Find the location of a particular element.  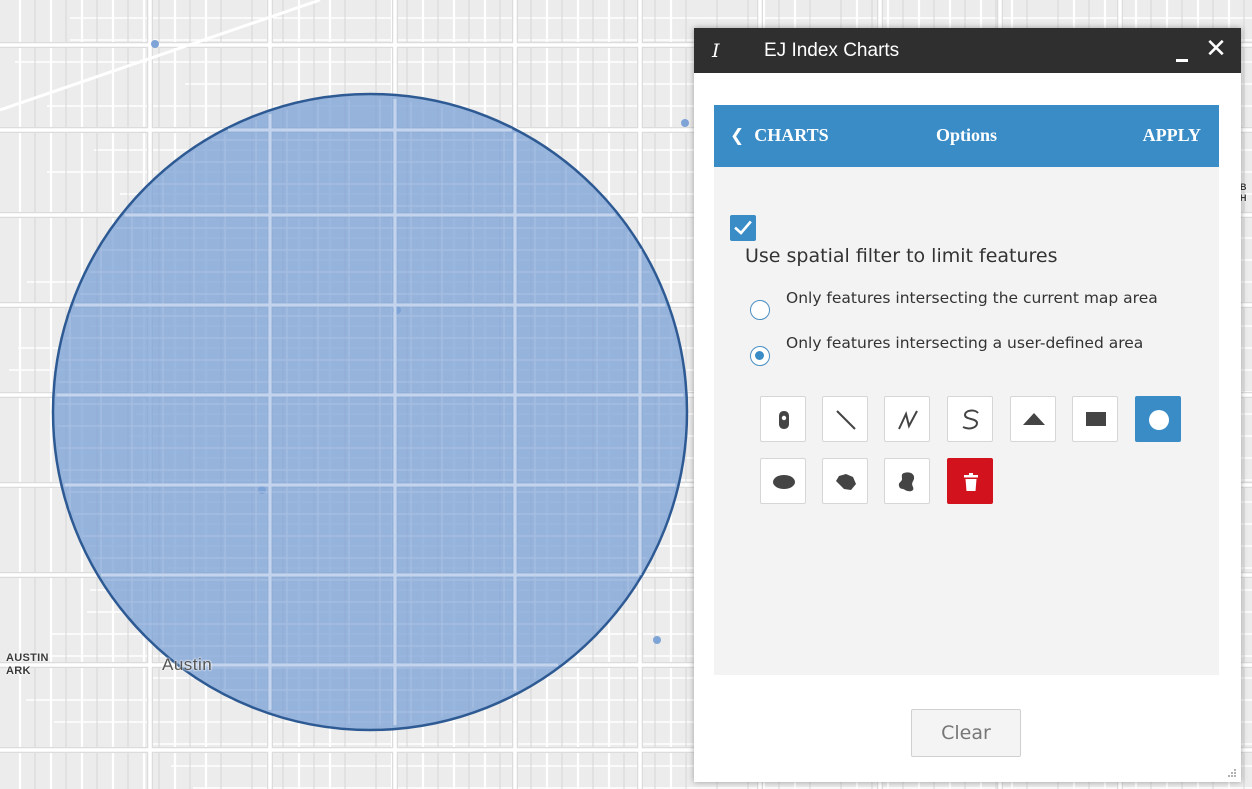

freehand-polygon-icon is located at coordinates (906, 482).